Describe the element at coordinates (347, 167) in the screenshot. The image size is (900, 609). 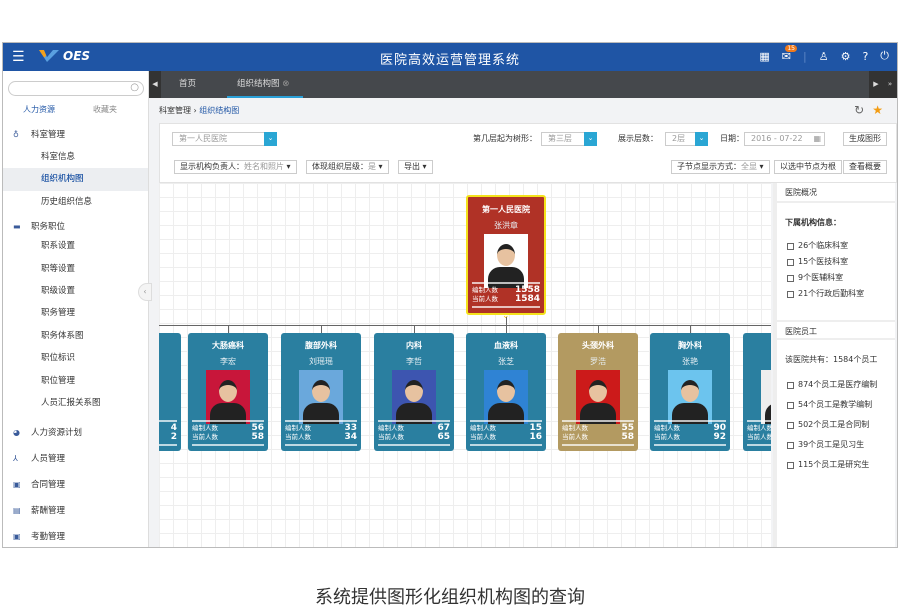
I see `show-level-dropdown: 体现组织层级：是 ▾` at that location.